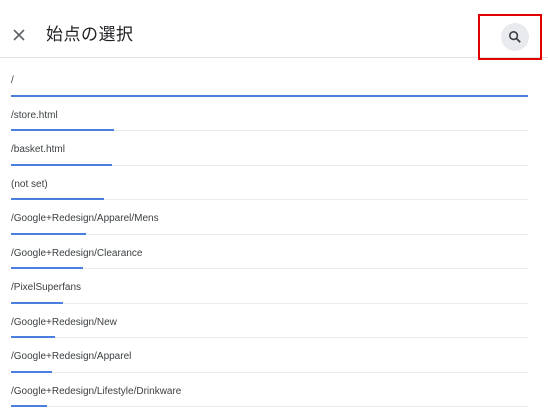 This screenshot has width=548, height=408. Describe the element at coordinates (269, 390) in the screenshot. I see `list-item: /Google+Redesign/Lifestyle/Drinkware` at that location.